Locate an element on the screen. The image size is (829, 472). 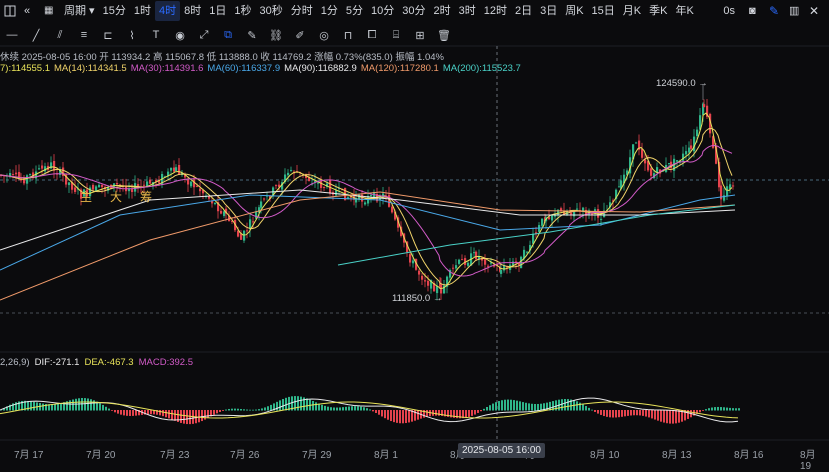
chip-主: 主 is located at coordinates (86, 197).